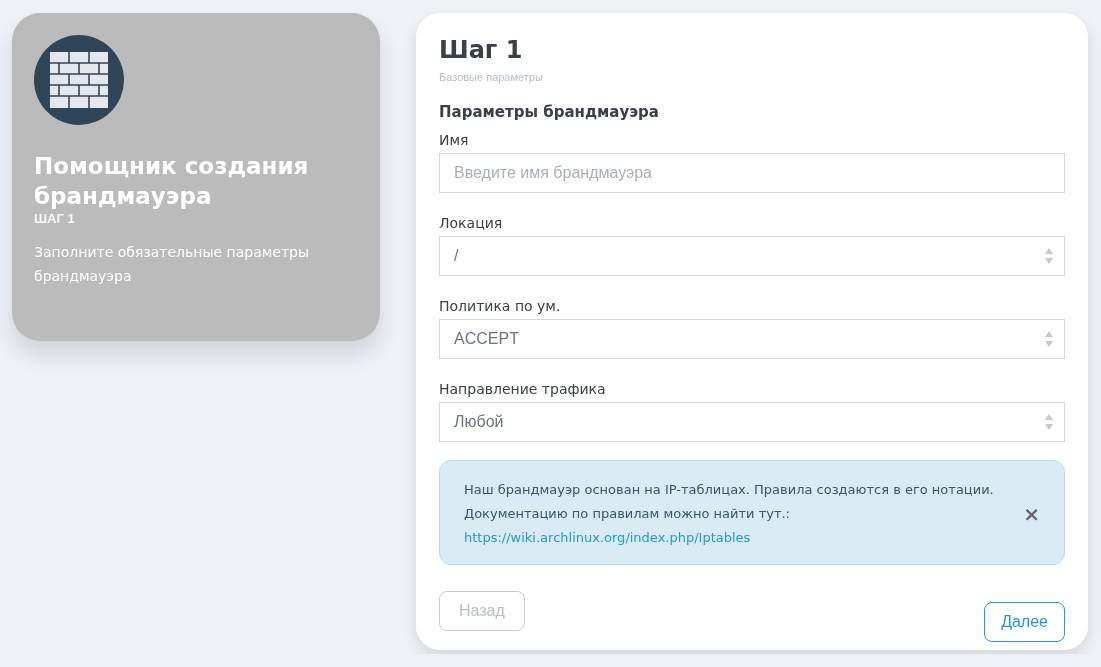  I want to click on select-field: Любой, so click(752, 422).